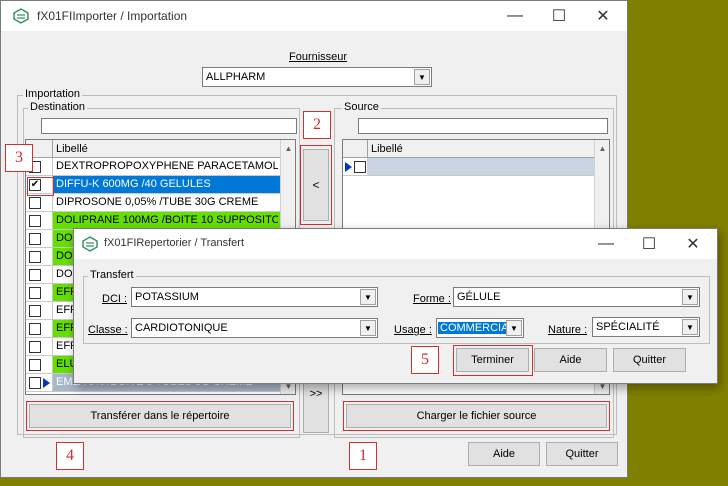  I want to click on destination-filter-input, so click(169, 126).